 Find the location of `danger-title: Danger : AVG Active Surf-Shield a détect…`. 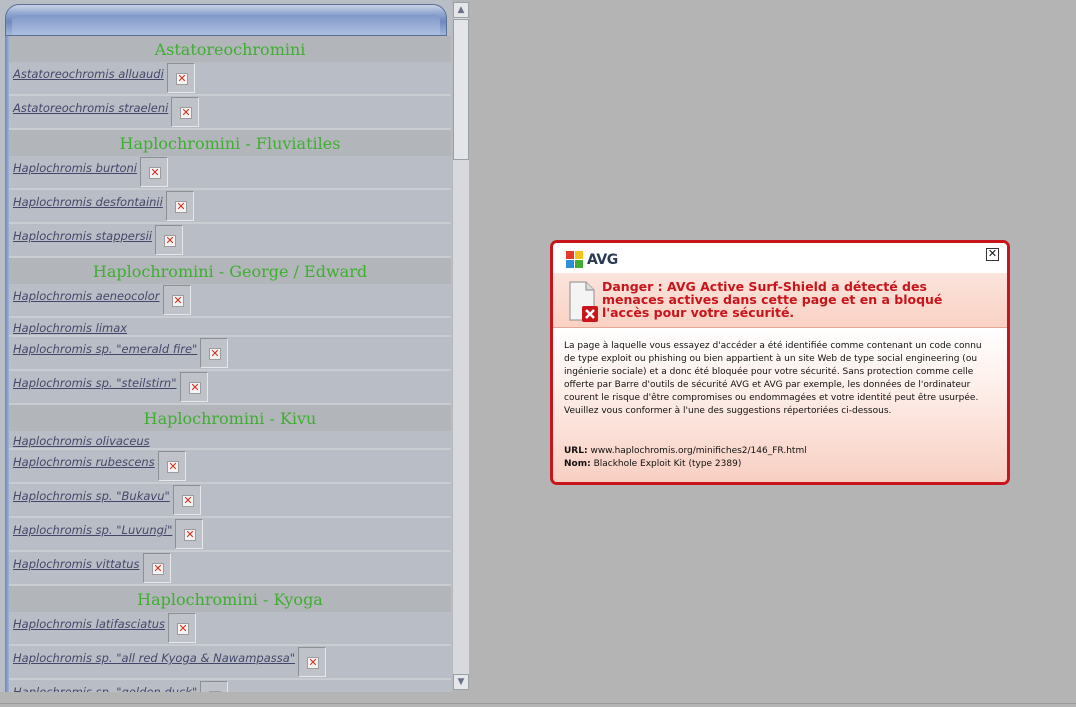

danger-title: Danger : AVG Active Surf-Shield a détect… is located at coordinates (772, 299).